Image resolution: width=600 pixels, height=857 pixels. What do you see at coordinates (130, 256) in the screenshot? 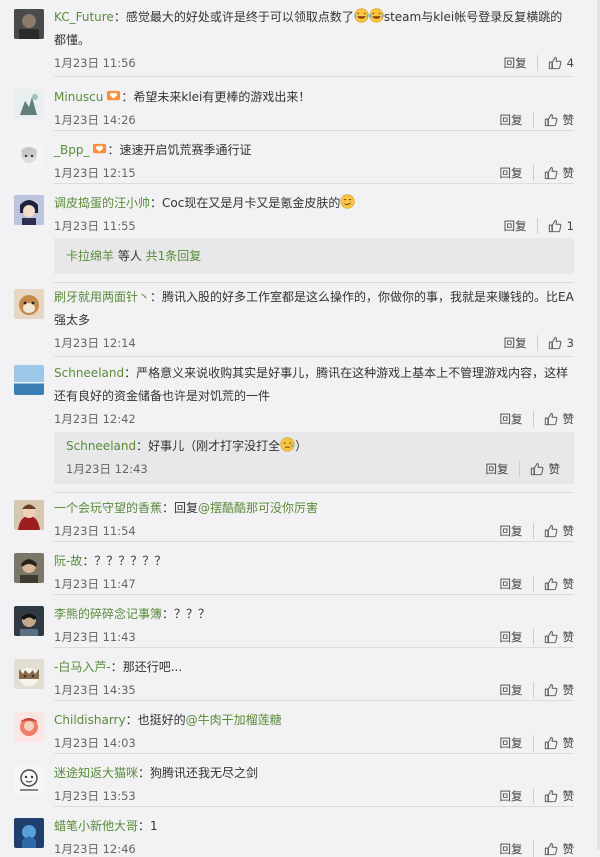
I see `sub-reply-mid: 等人` at bounding box center [130, 256].